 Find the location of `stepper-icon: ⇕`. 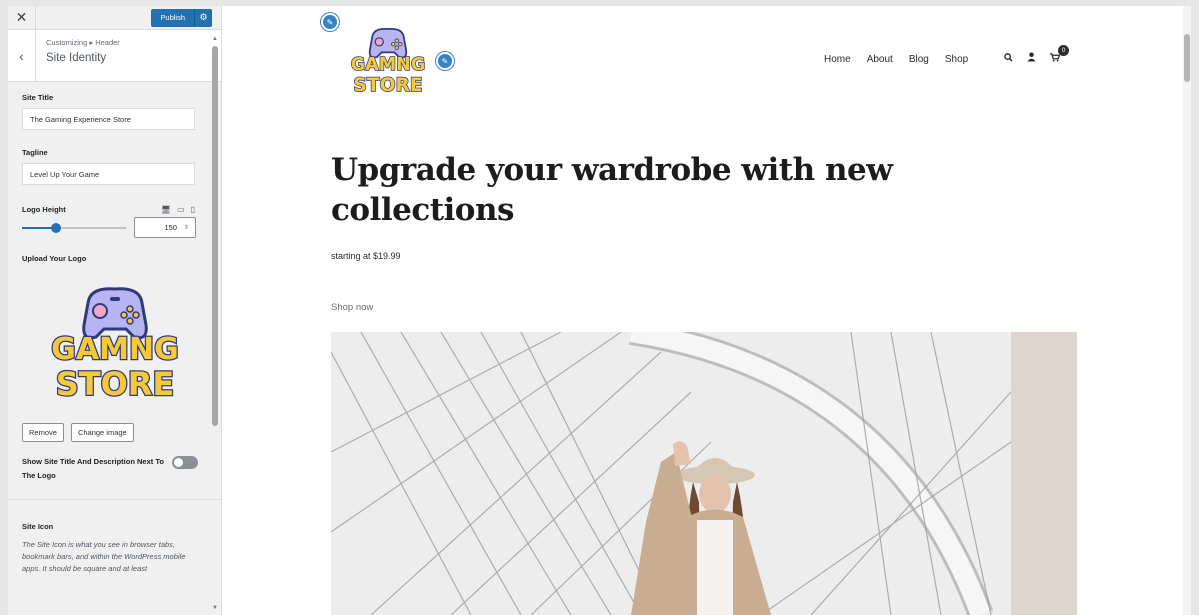

stepper-icon: ⇕ is located at coordinates (186, 227).